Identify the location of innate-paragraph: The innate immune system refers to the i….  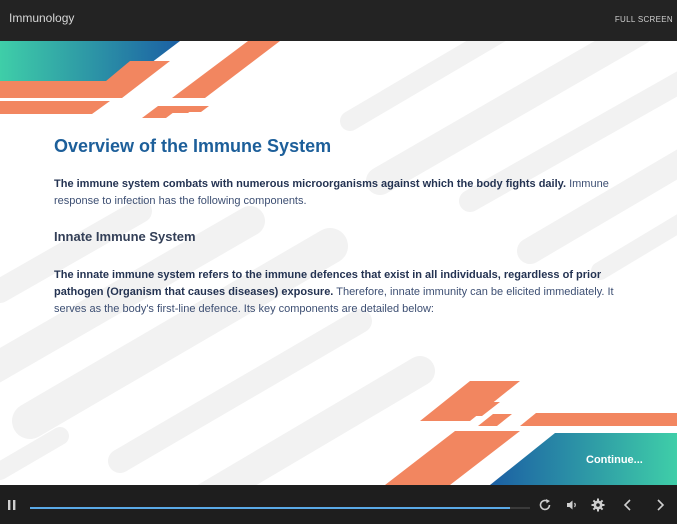
(339, 292).